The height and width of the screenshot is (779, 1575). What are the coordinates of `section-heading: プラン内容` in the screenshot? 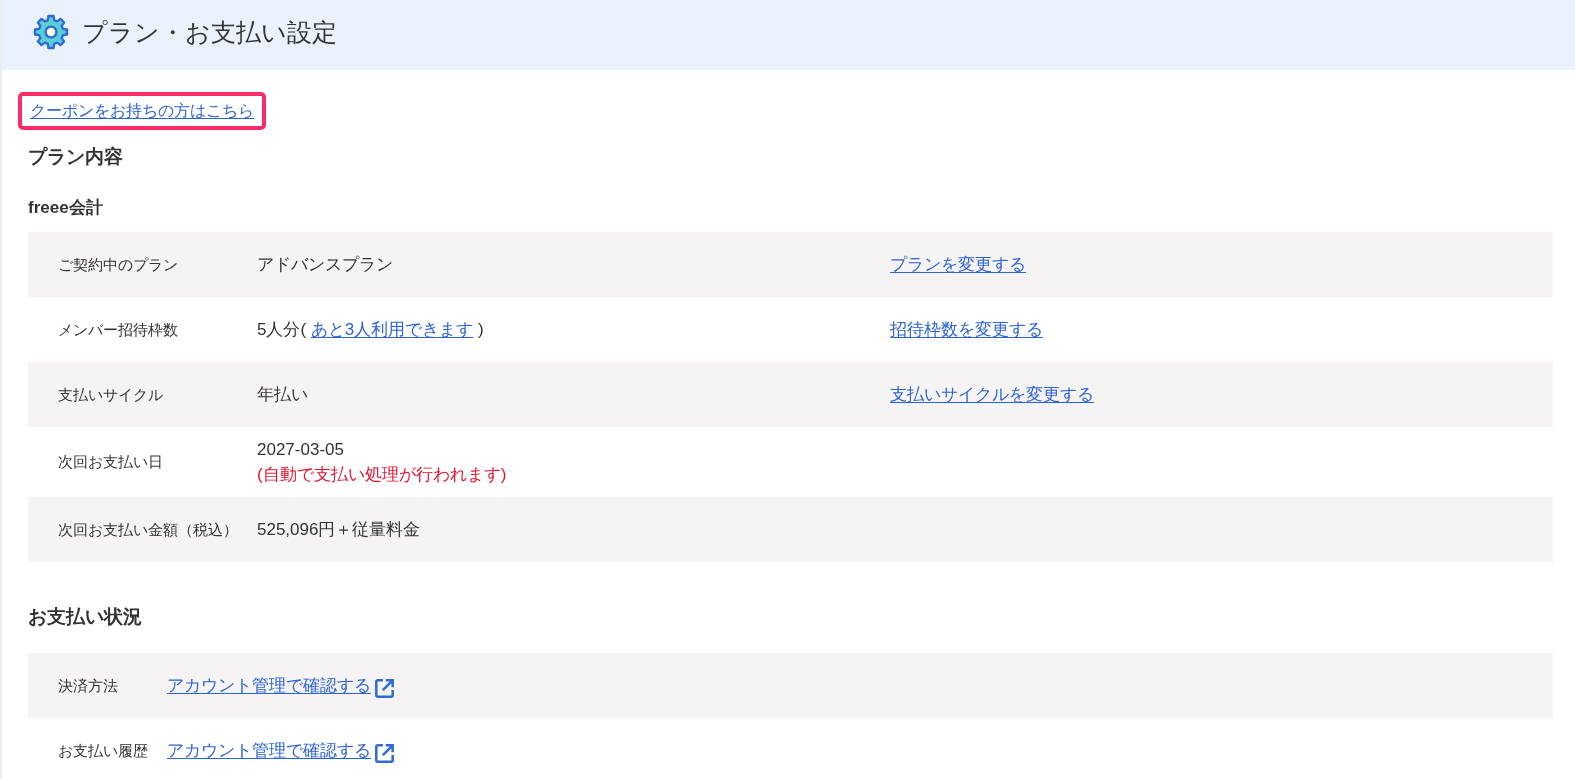 It's located at (76, 157).